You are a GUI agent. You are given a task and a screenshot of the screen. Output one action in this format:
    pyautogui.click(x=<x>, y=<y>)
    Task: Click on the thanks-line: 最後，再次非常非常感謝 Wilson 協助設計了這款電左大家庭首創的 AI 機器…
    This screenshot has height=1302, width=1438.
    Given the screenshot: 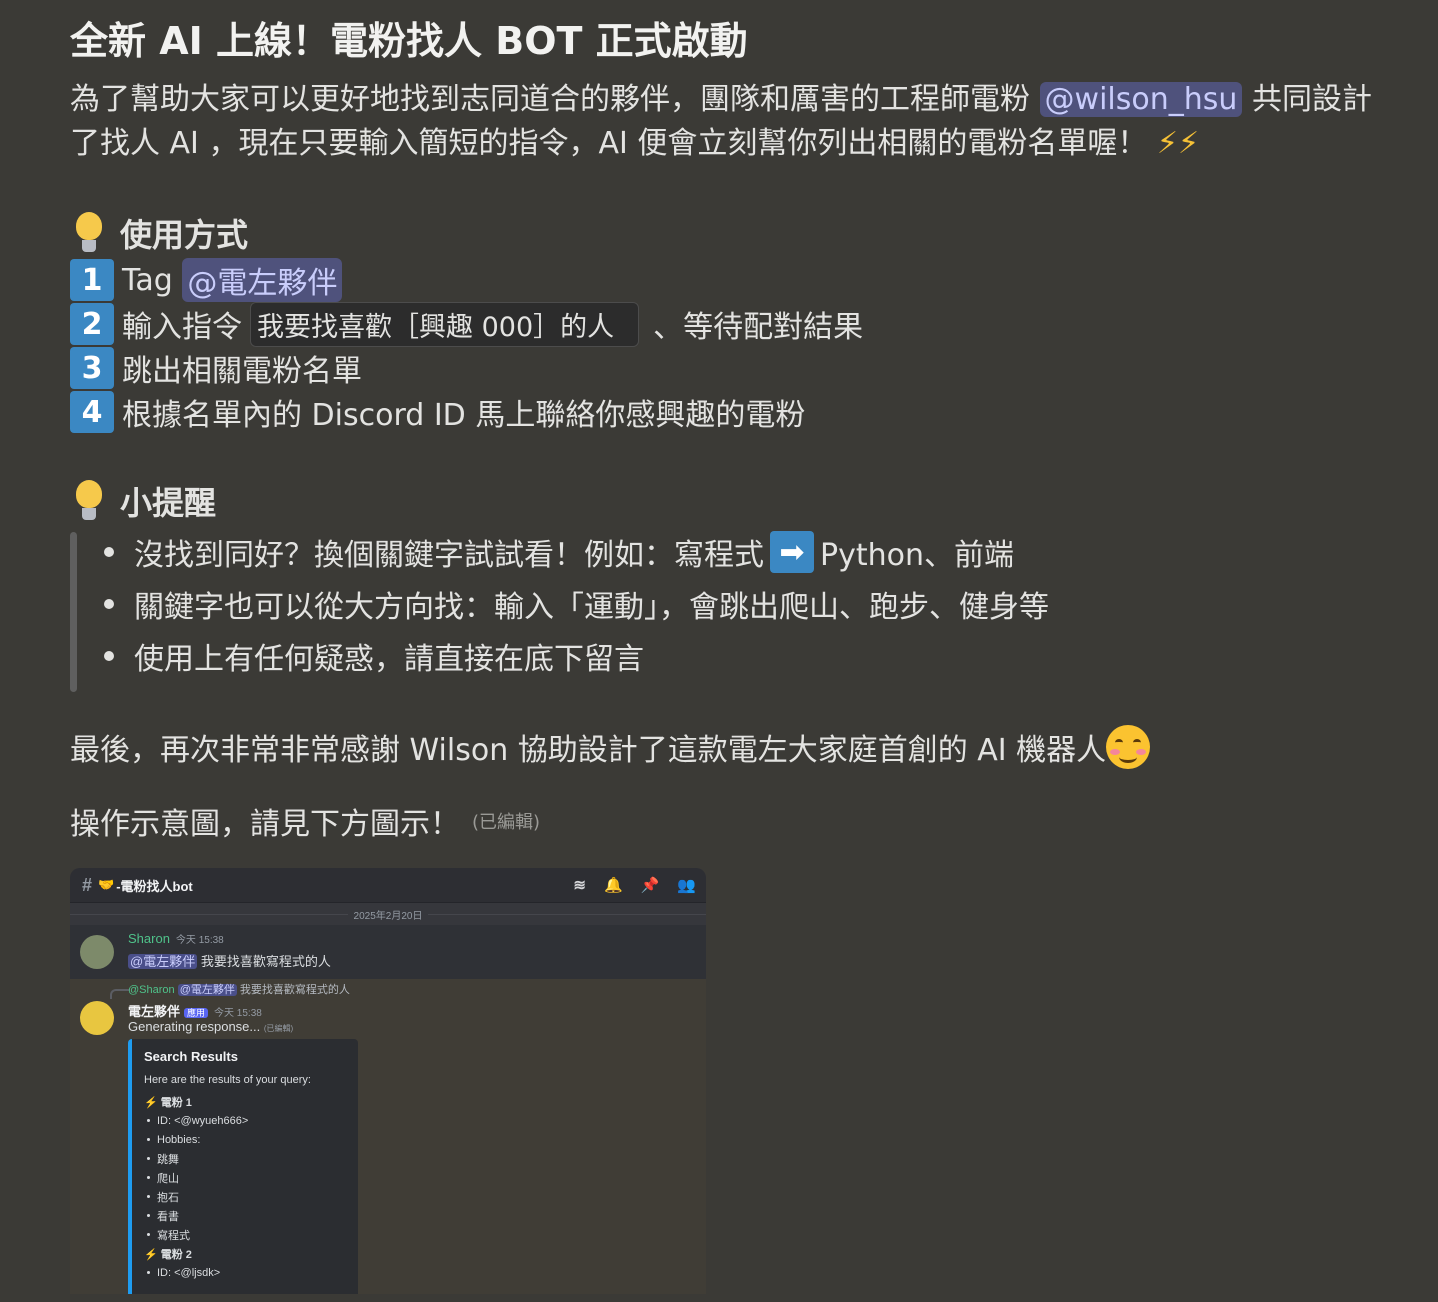 What is the action you would take?
    pyautogui.click(x=725, y=747)
    